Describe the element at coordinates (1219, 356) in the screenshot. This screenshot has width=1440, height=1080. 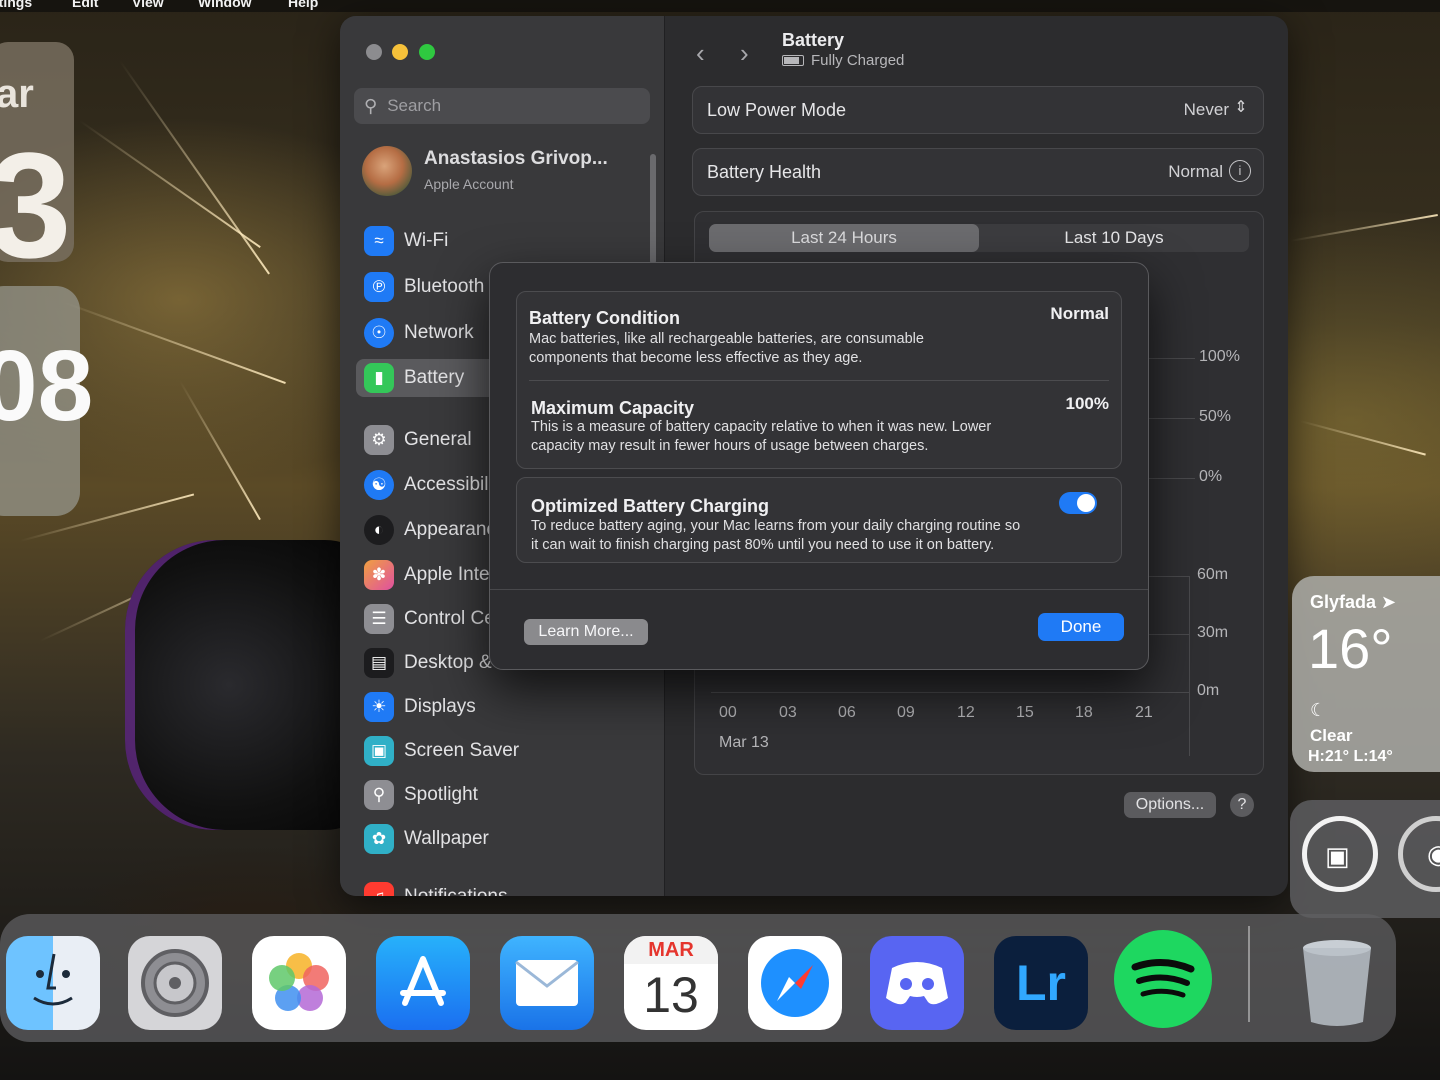
I see `level-axis-label: 100%` at that location.